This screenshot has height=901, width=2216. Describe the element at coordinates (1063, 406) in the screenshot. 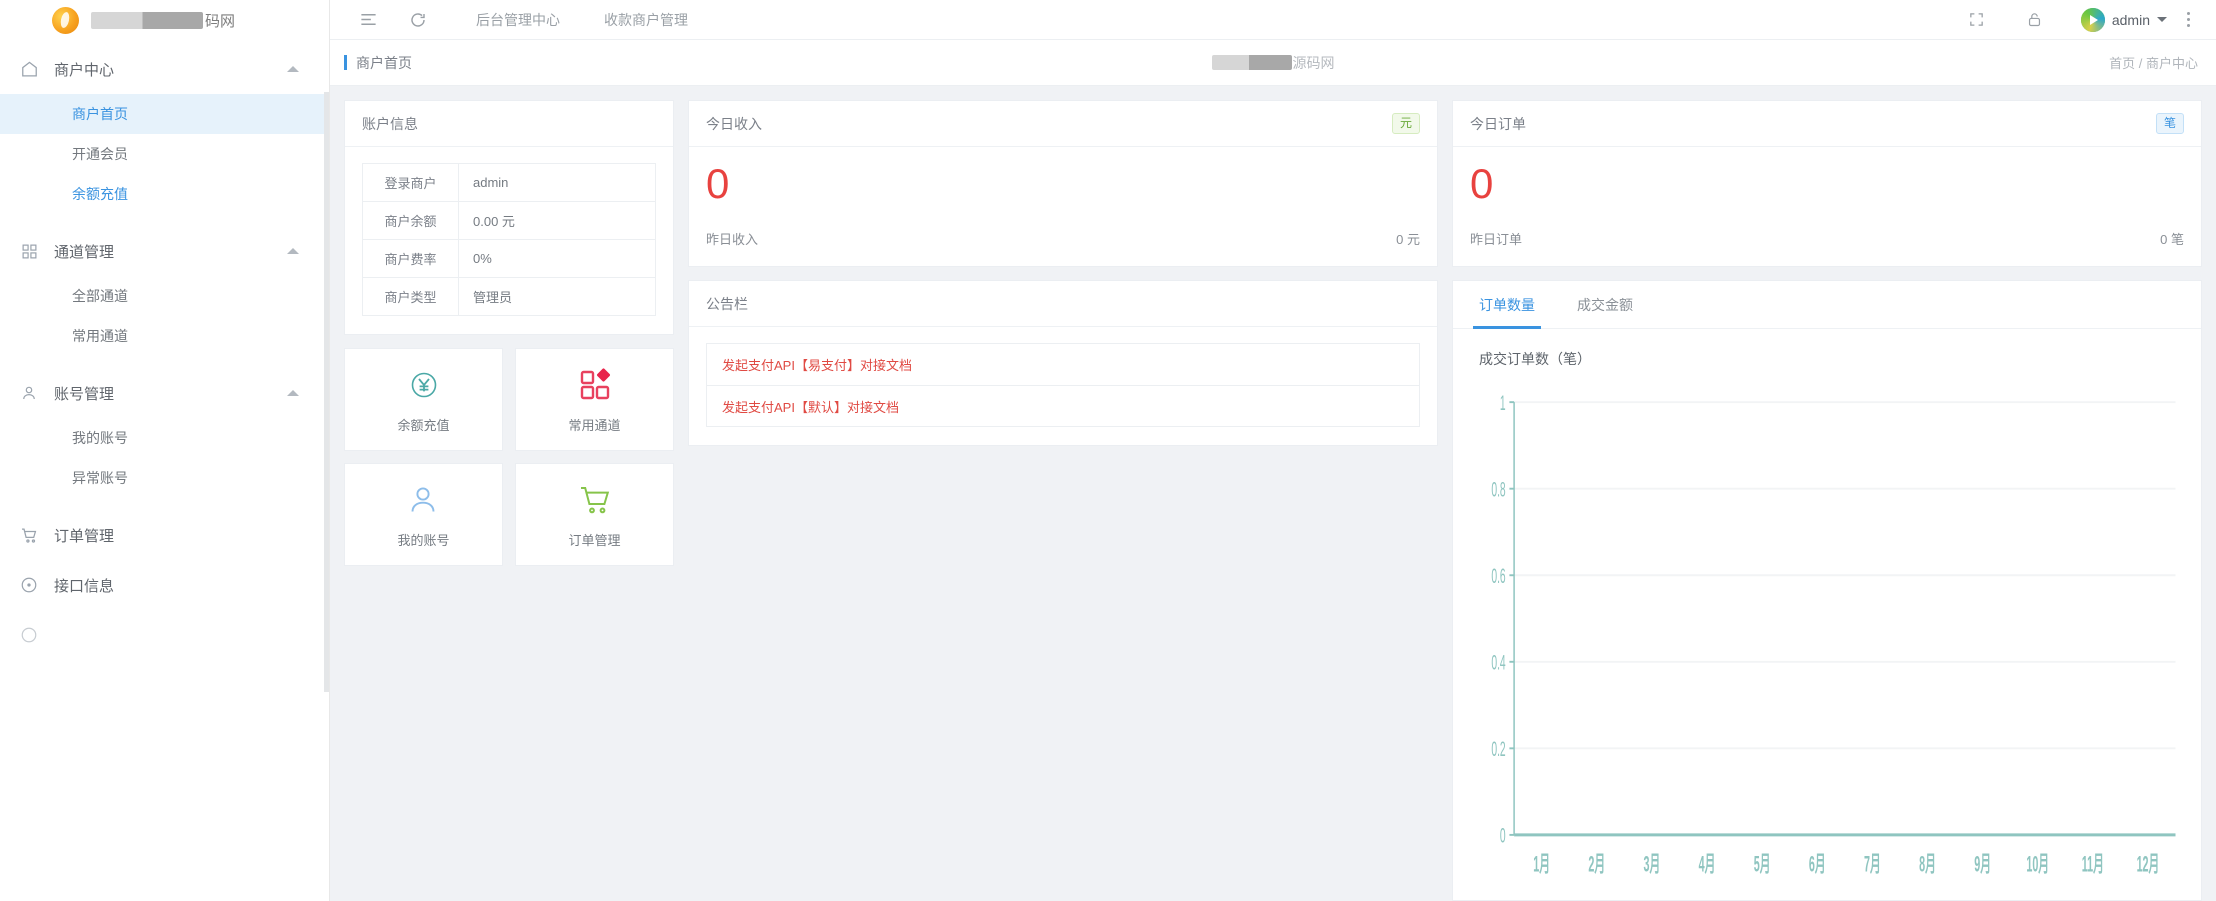

I see `list-item: 发起支付API【默认】对接文档` at that location.